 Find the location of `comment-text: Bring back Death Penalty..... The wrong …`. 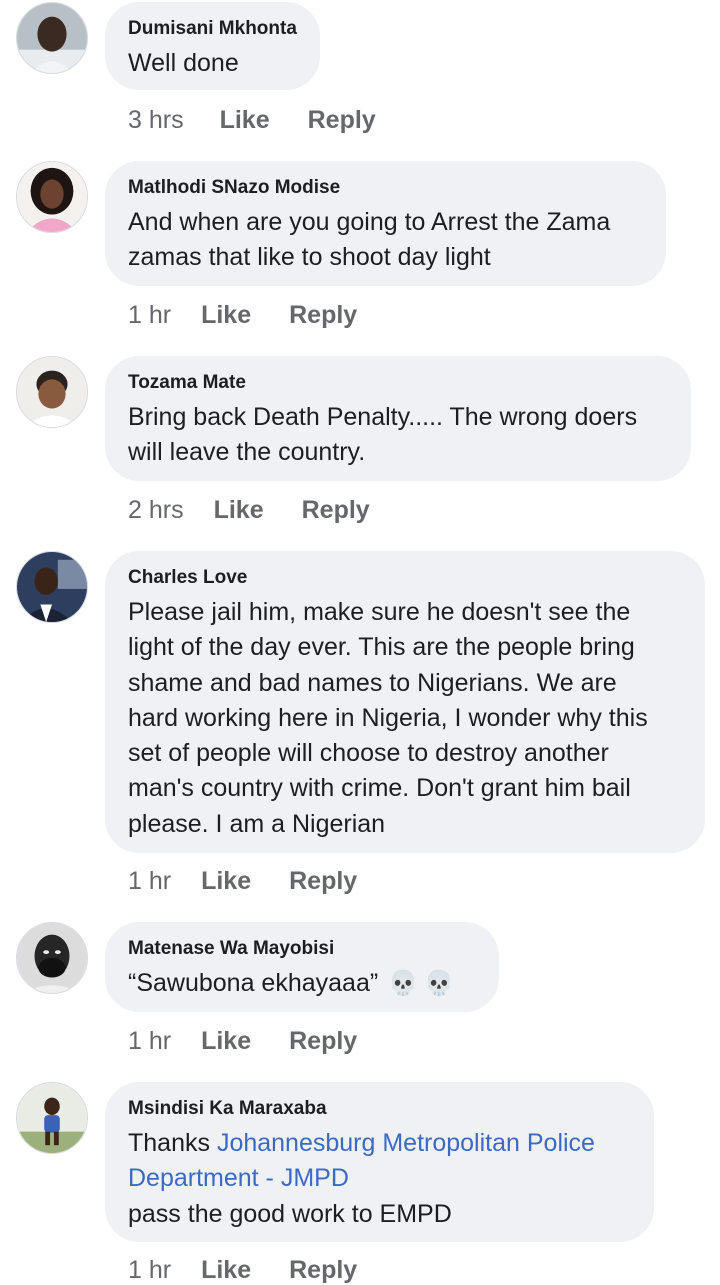

comment-text: Bring back Death Penalty..... The wrong … is located at coordinates (398, 435).